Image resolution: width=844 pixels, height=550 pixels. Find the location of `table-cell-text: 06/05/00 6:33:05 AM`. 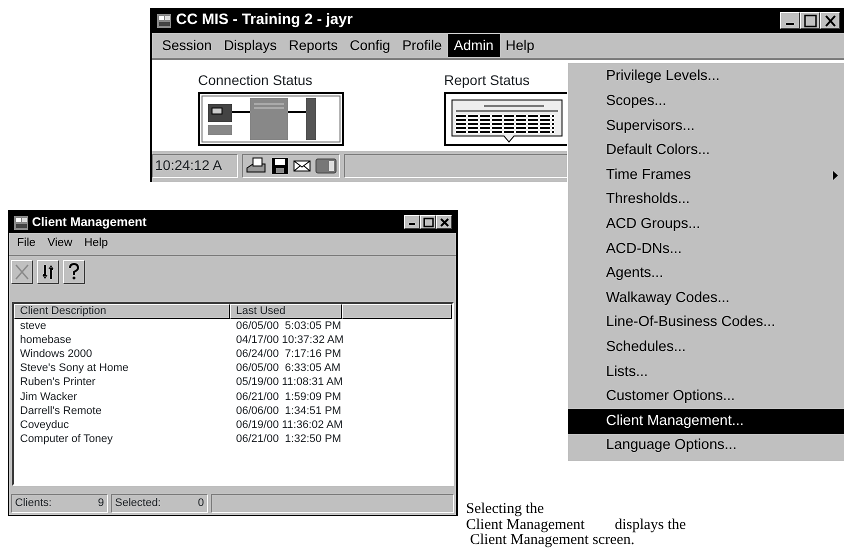

table-cell-text: 06/05/00 6:33:05 AM is located at coordinates (288, 368).